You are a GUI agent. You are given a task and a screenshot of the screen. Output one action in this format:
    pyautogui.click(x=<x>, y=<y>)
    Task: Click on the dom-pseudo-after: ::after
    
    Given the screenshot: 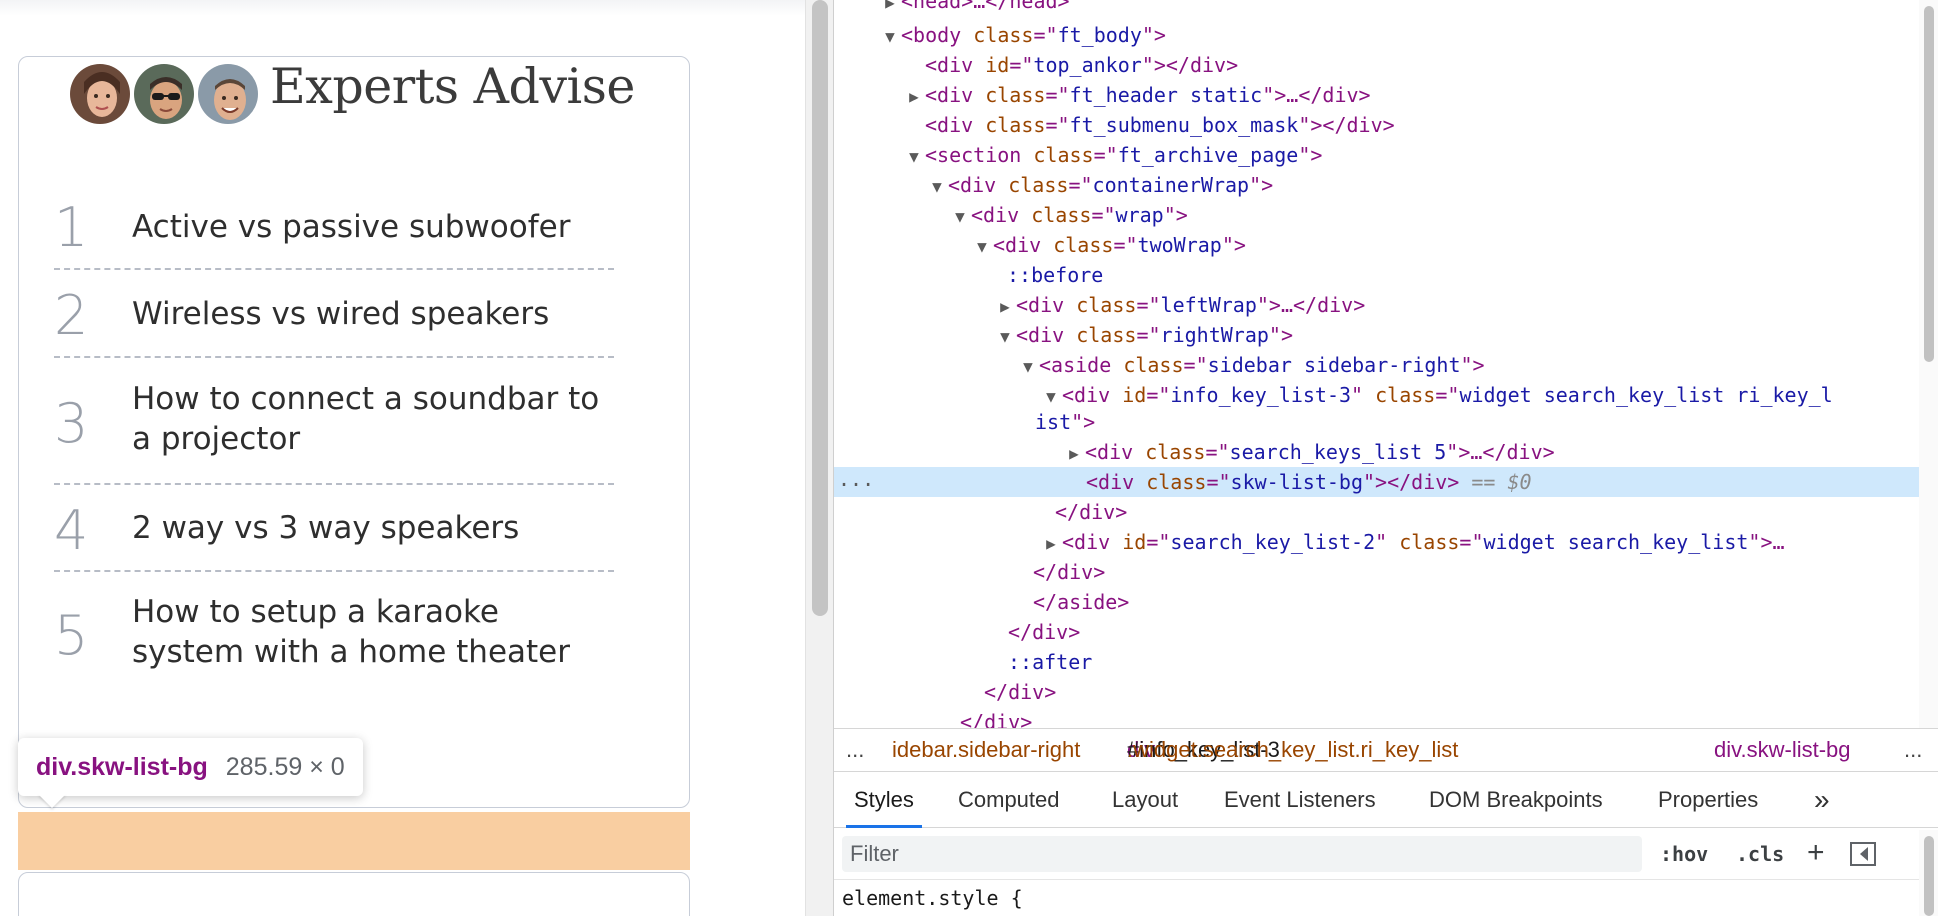 What is the action you would take?
    pyautogui.click(x=1463, y=662)
    